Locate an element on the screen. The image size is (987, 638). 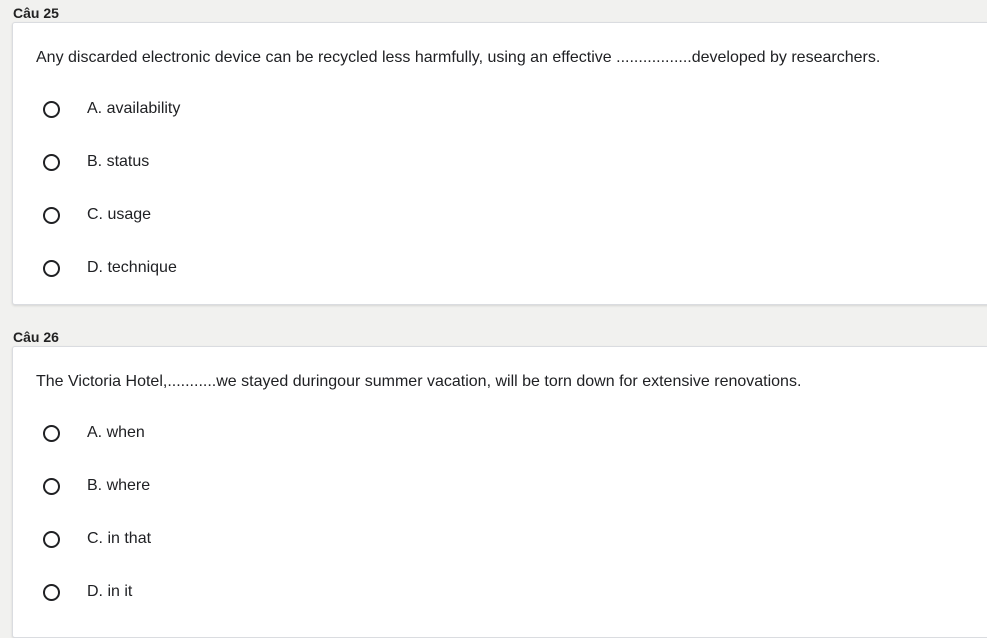
option-label: A. when is located at coordinates (116, 432).